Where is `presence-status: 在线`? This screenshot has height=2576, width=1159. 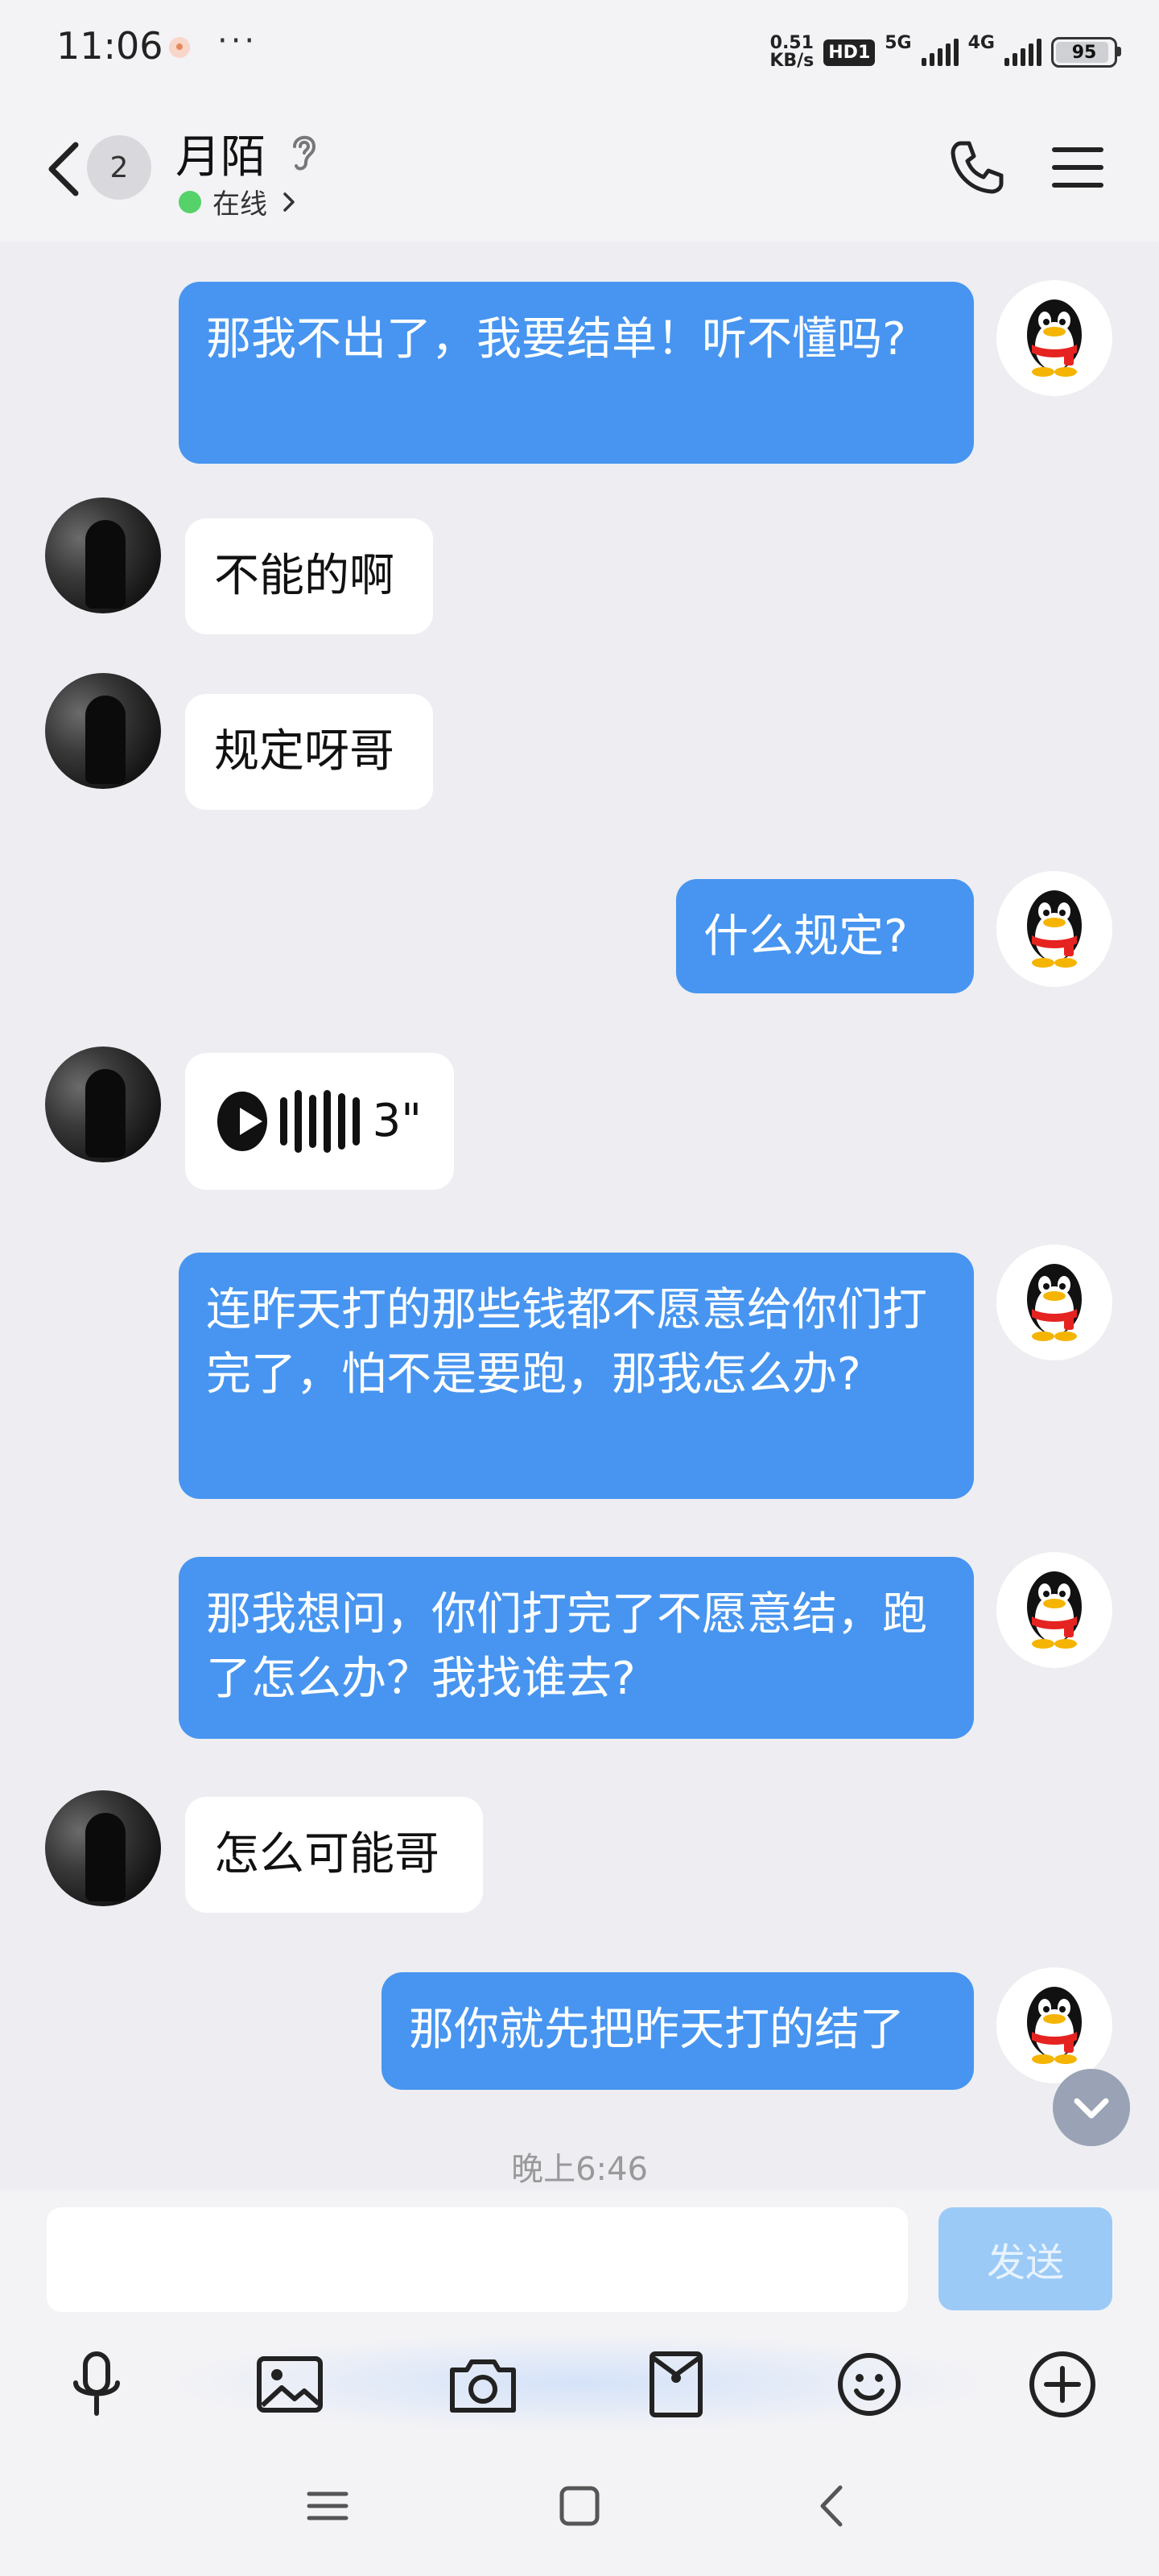
presence-status: 在线 is located at coordinates (239, 201).